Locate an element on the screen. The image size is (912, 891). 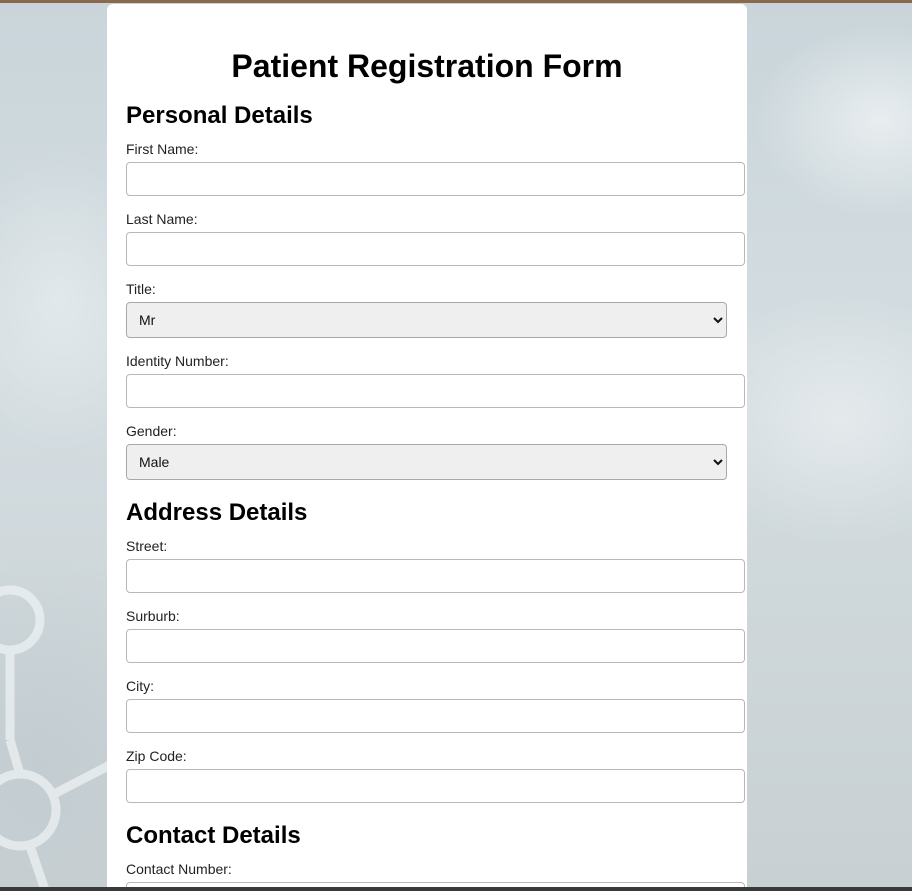
suburb-label: Surburb: is located at coordinates (153, 616).